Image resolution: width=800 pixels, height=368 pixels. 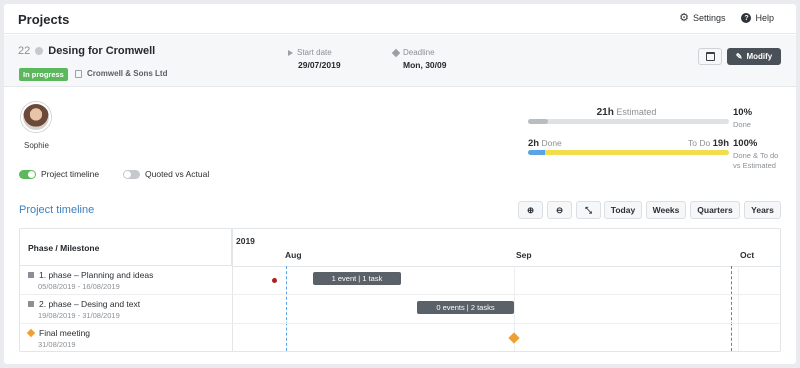 What do you see at coordinates (357, 278) in the screenshot?
I see `phase-bar: 1 event | 1 task` at bounding box center [357, 278].